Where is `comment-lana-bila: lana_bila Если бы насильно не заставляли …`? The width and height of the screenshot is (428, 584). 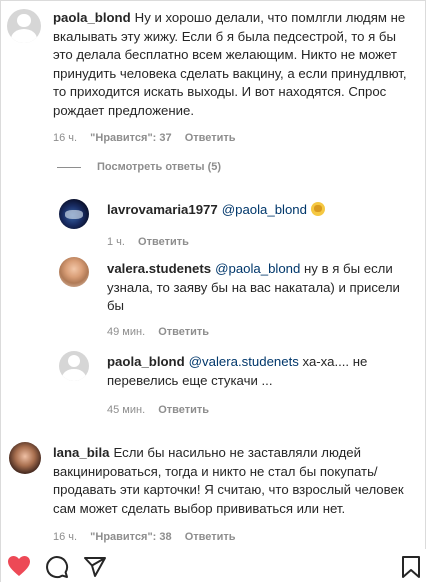
comment-lana-bila: lana_bila Если бы насильно не заставляли … is located at coordinates (238, 481).